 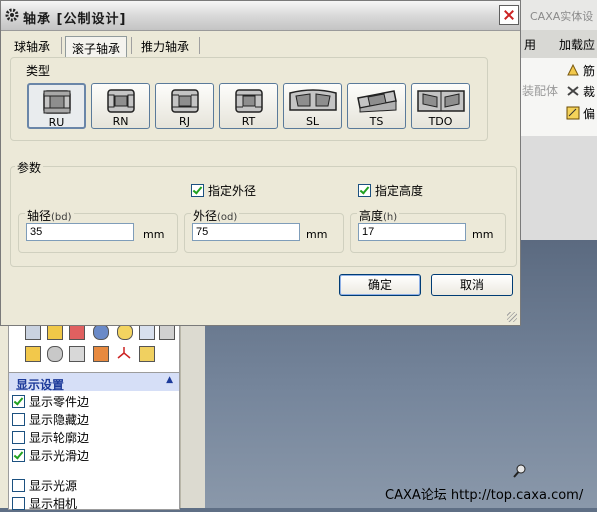 I want to click on outer-label-text: 外径, so click(x=205, y=216).